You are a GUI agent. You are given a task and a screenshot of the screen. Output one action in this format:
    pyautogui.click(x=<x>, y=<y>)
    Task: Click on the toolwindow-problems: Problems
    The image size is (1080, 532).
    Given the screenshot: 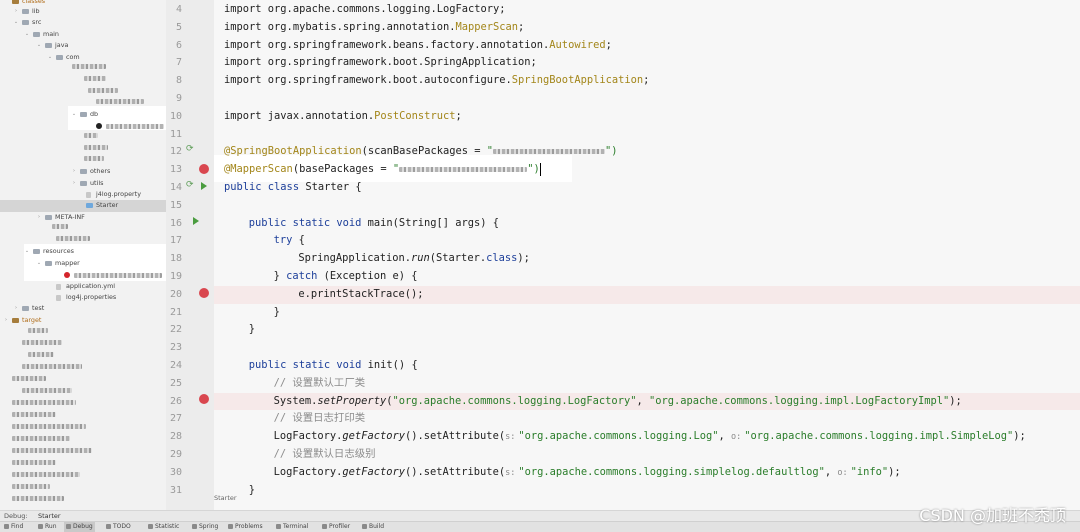 What is the action you would take?
    pyautogui.click(x=245, y=527)
    